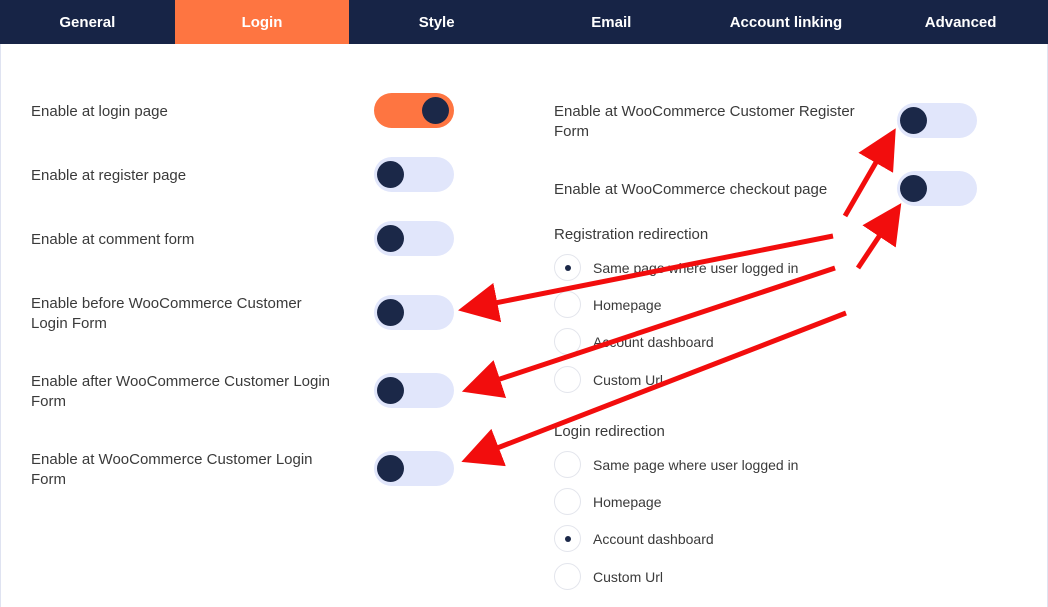 The image size is (1048, 607). I want to click on registration-radio-account-dashboard: Account dashboard, so click(634, 341).